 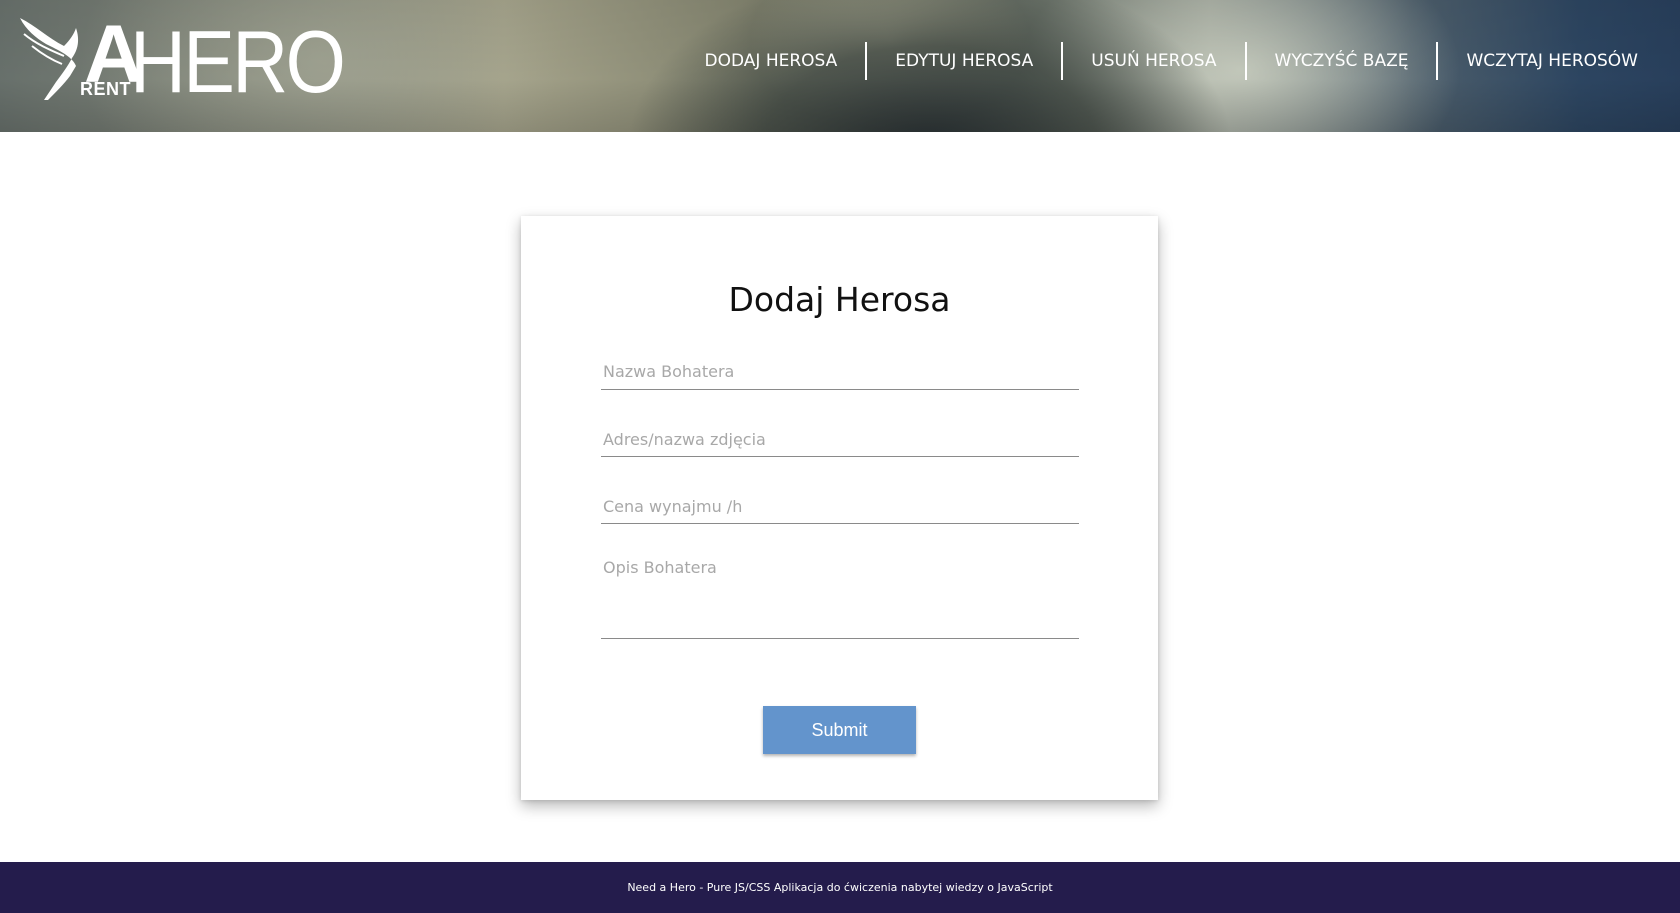 What do you see at coordinates (839, 730) in the screenshot?
I see `submit-button: Submit` at bounding box center [839, 730].